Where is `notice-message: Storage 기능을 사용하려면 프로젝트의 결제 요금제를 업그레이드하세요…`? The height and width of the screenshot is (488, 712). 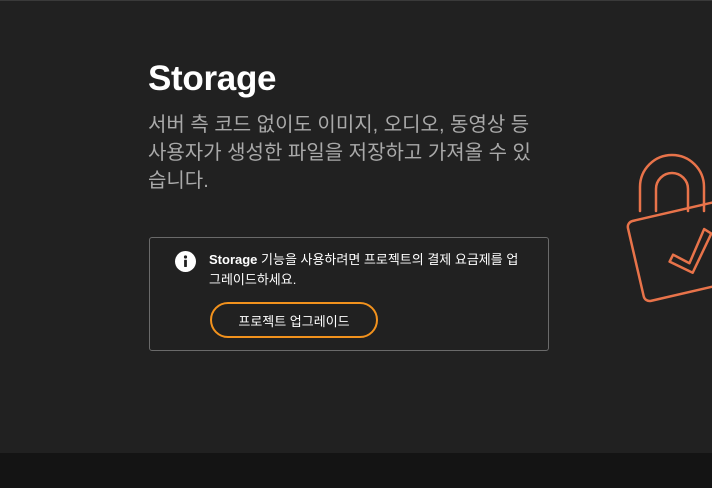
notice-message: Storage 기능을 사용하려면 프로젝트의 결제 요금제를 업그레이드하세요… is located at coordinates (369, 270).